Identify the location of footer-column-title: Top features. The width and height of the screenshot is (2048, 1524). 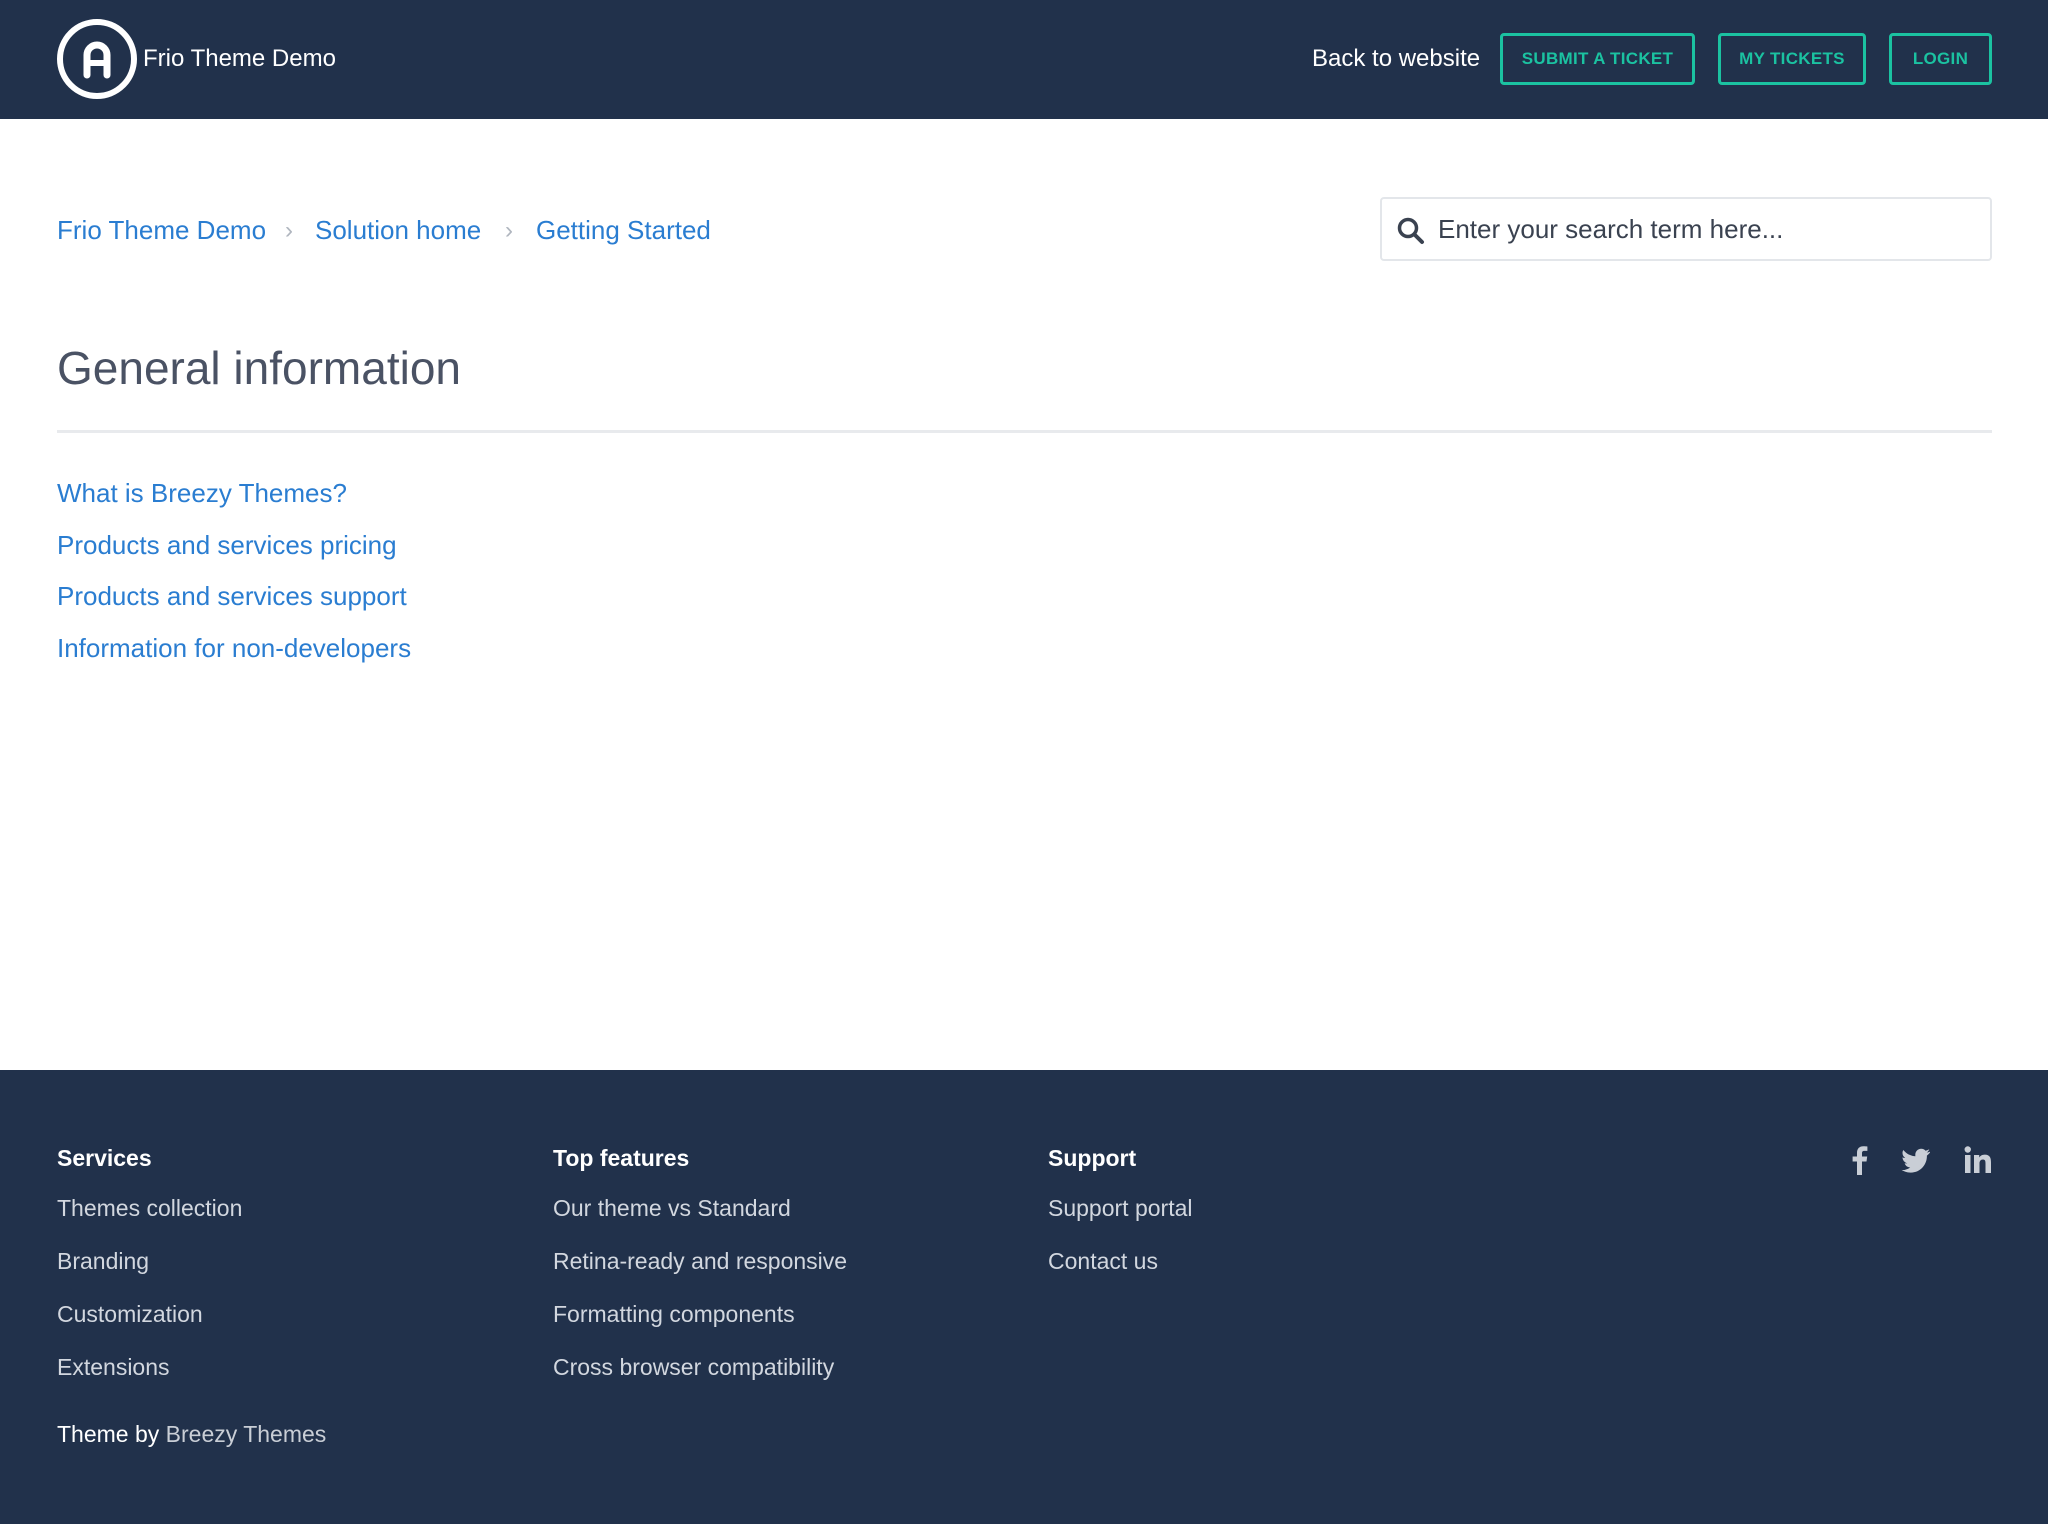
(621, 1158).